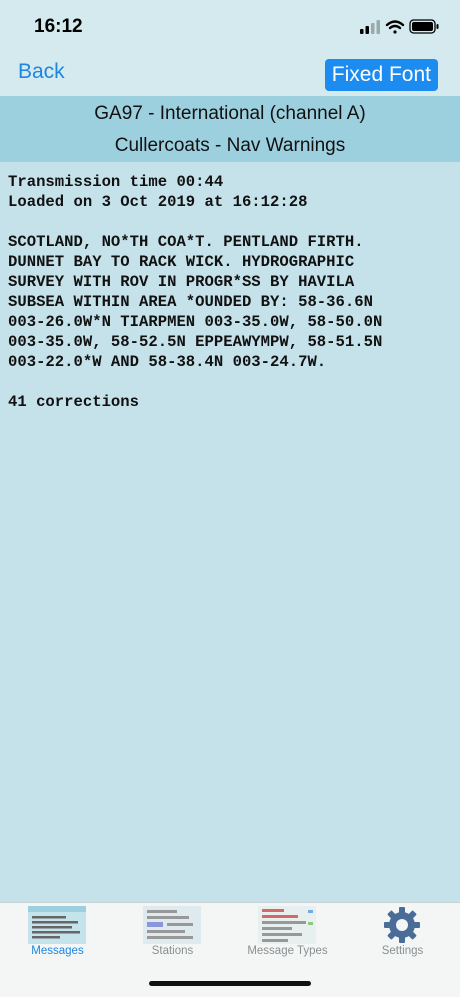 The width and height of the screenshot is (460, 997). I want to click on tab-settings: Settings, so click(402, 934).